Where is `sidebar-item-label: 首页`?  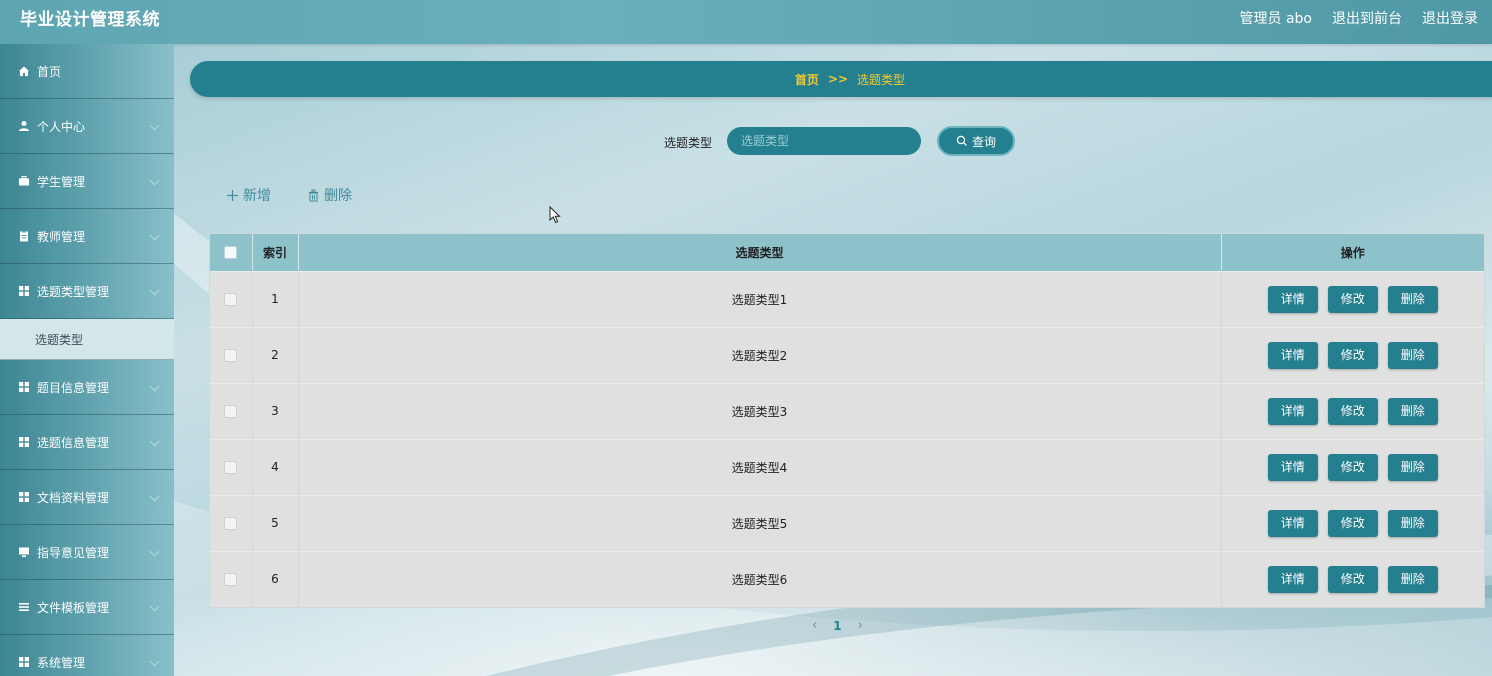
sidebar-item-label: 首页 is located at coordinates (49, 71).